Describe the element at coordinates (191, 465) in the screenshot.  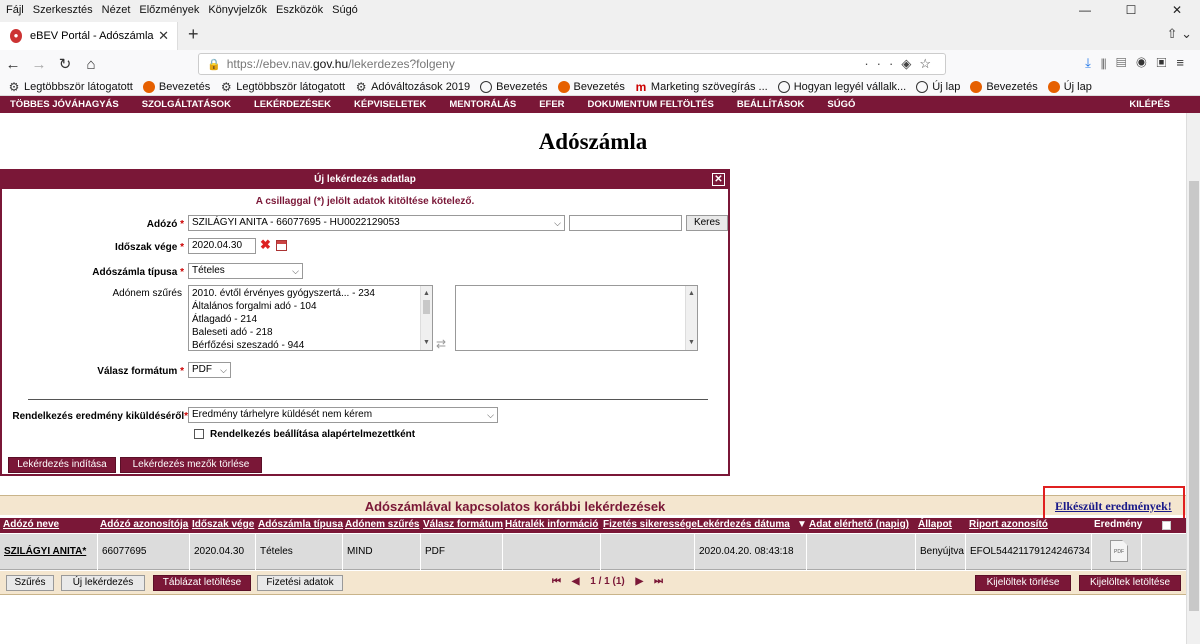
I see `clear-fields-button: Lekérdezés mezők törlése` at that location.